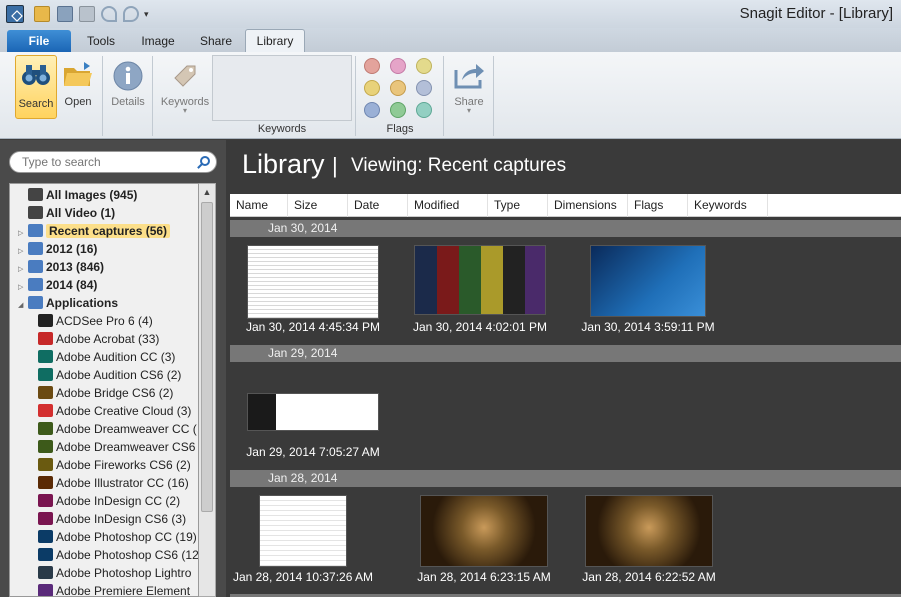 The image size is (901, 597). What do you see at coordinates (105, 393) in the screenshot?
I see `tree-item: Adobe Bridge CS6 (2)` at bounding box center [105, 393].